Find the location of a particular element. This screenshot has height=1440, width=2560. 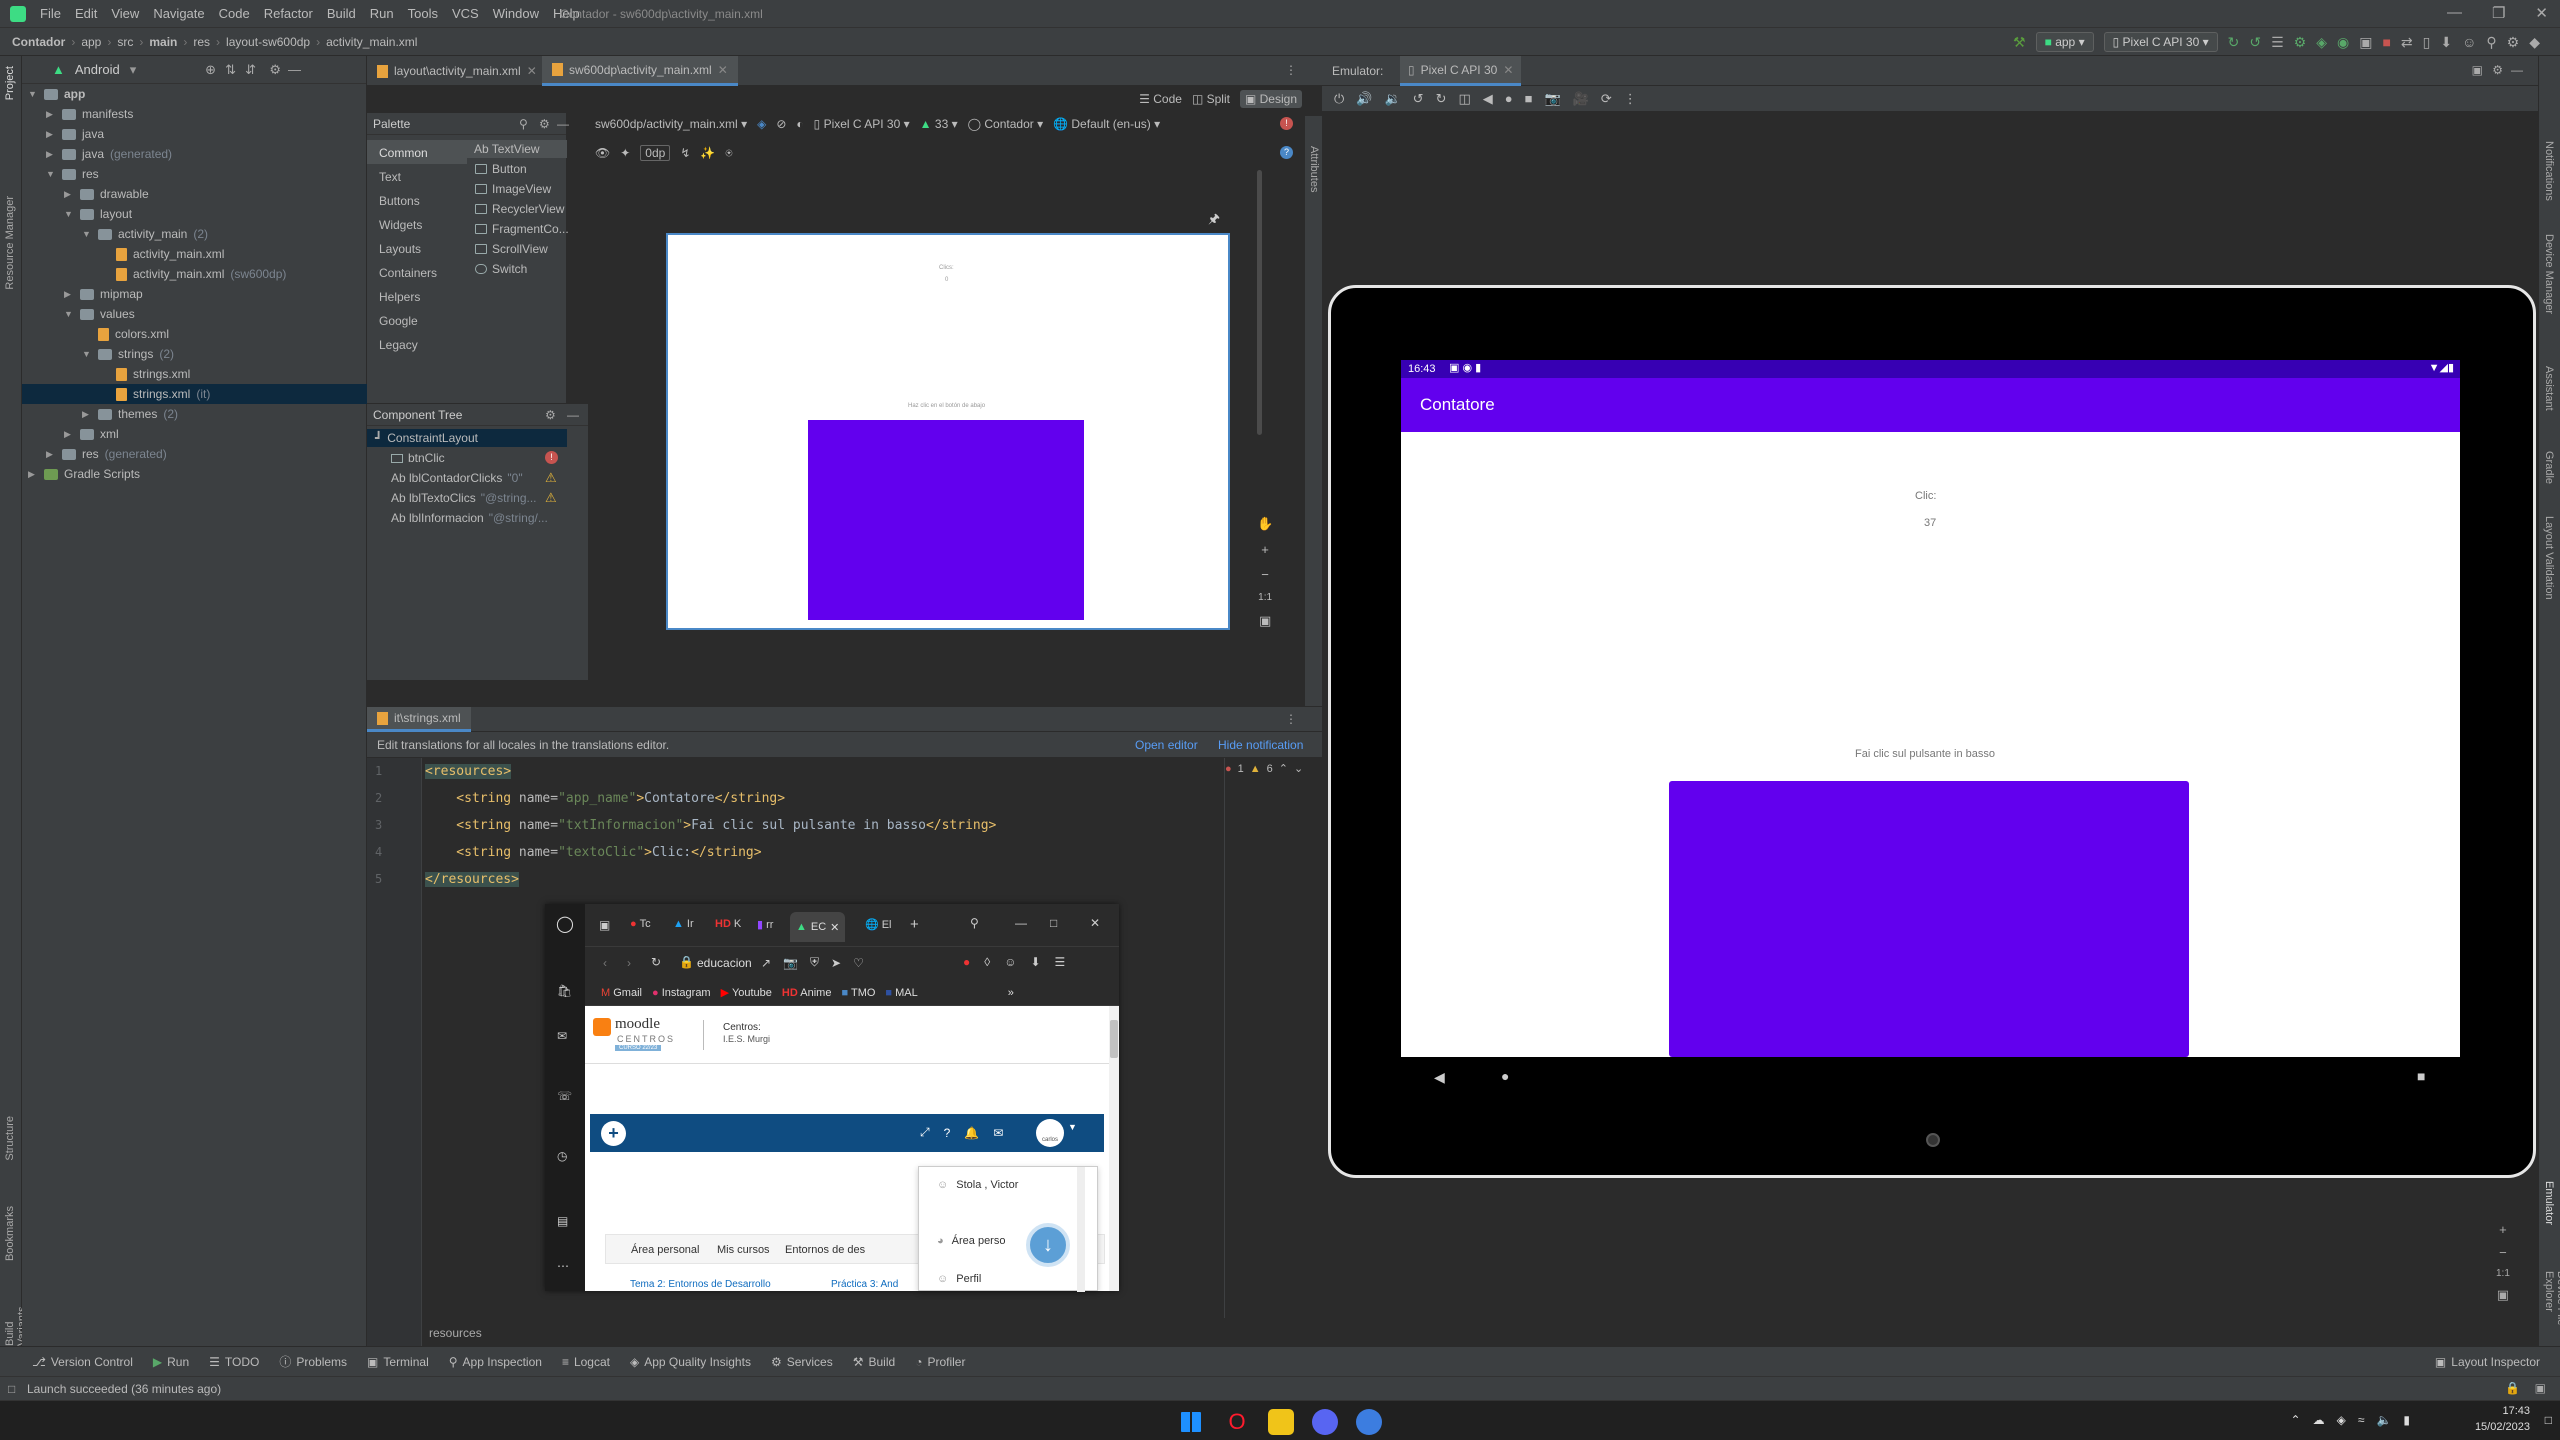

project-tree-item: ▶ java is located at coordinates (75, 134).